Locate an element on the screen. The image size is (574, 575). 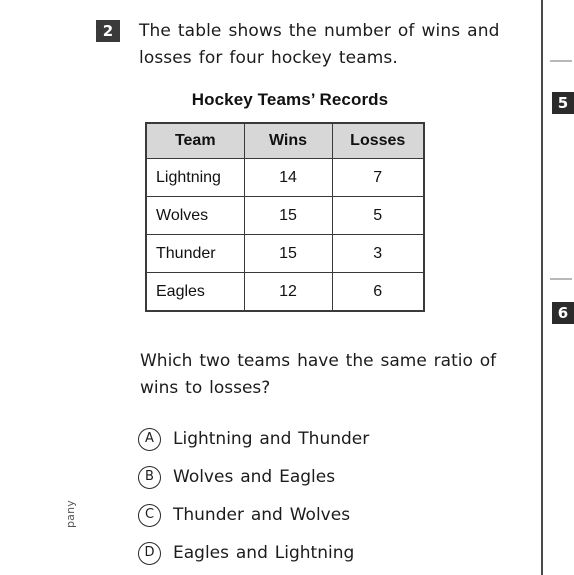
question-number-badge-6: 6 is located at coordinates (563, 313).